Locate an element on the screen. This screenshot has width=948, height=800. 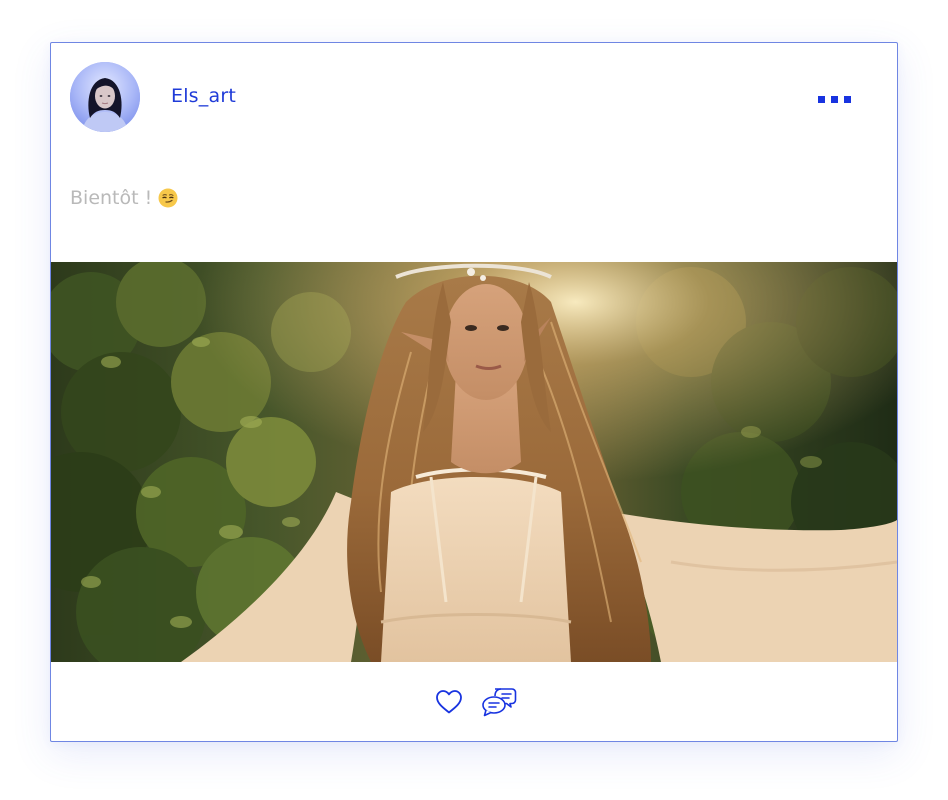
chat-bubbles-icon is located at coordinates (499, 702).